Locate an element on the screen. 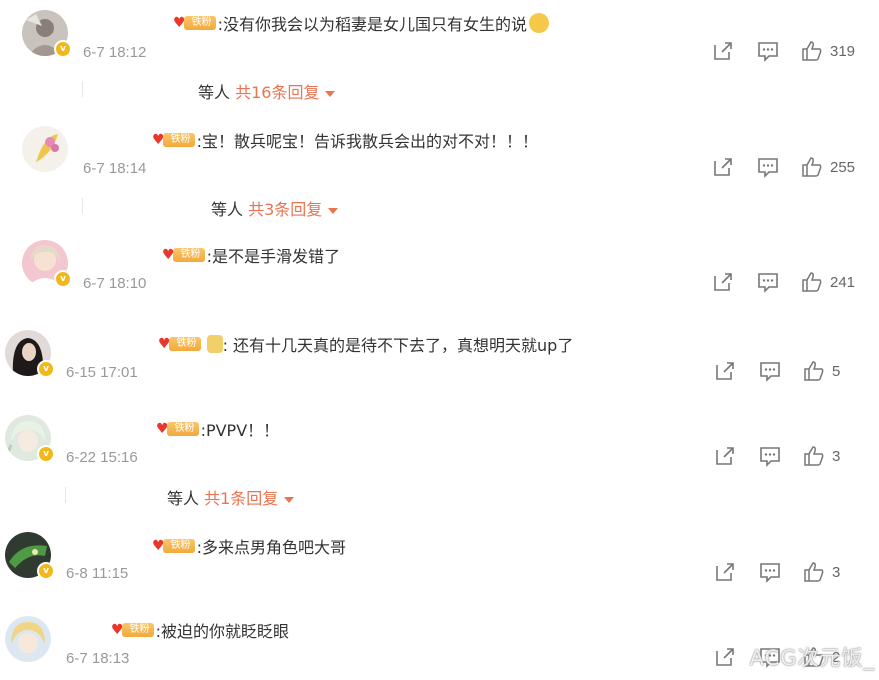  expand-replies-link: 等人 共16条回复 is located at coordinates (267, 91).